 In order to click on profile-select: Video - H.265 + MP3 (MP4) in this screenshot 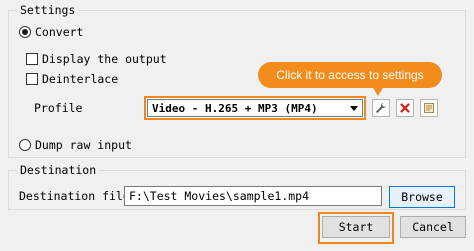, I will do `click(255, 108)`.